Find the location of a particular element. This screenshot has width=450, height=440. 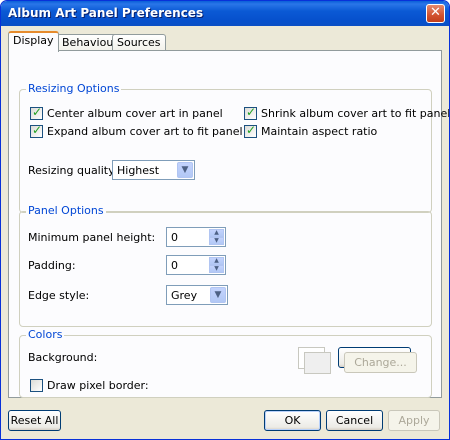

aspect-ratio-label: Maintain aspect ratio is located at coordinates (319, 131).